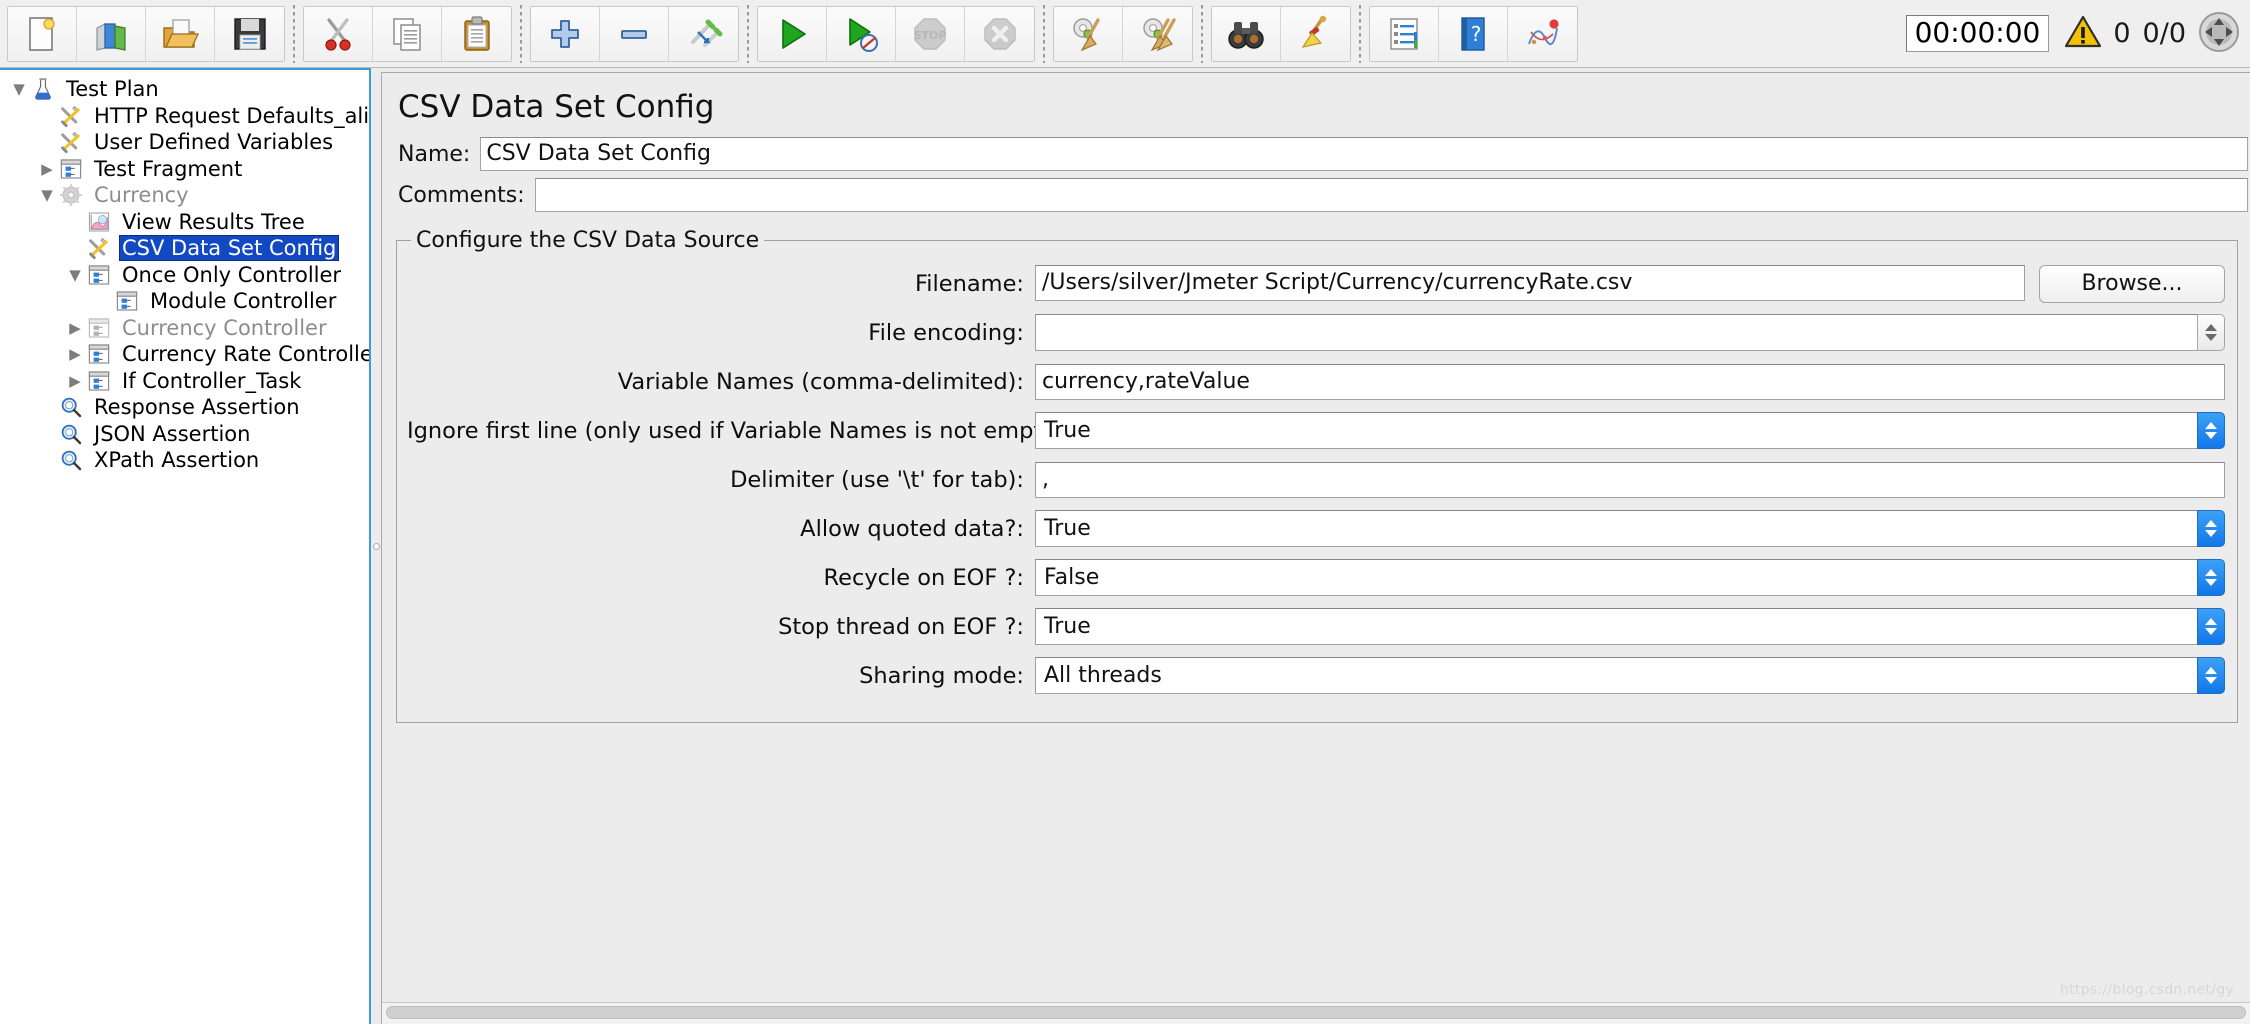 The height and width of the screenshot is (1024, 2250). I want to click on combo-value-ignore-first-line-only-used-if-variable-names-is-not-empty: True, so click(1616, 430).